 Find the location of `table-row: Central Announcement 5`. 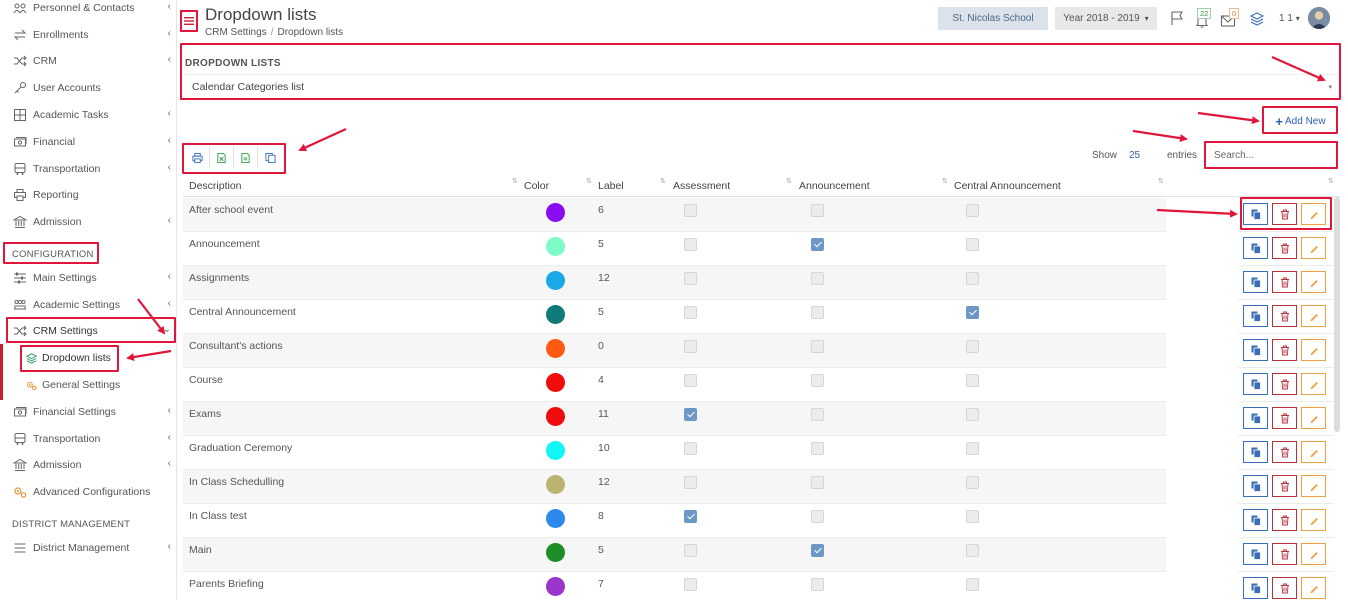

table-row: Central Announcement 5 is located at coordinates (674, 317).